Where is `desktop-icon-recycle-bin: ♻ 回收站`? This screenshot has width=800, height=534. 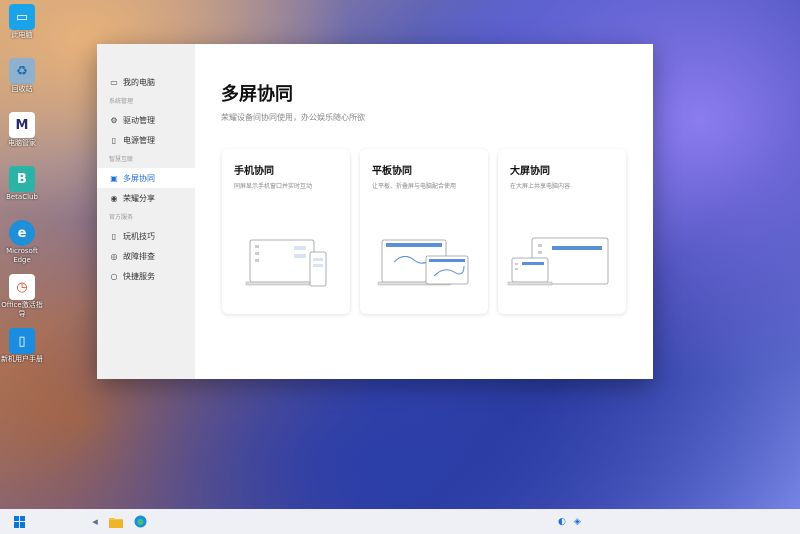
desktop-icon-recycle-bin: ♻ 回收站 is located at coordinates (22, 76).